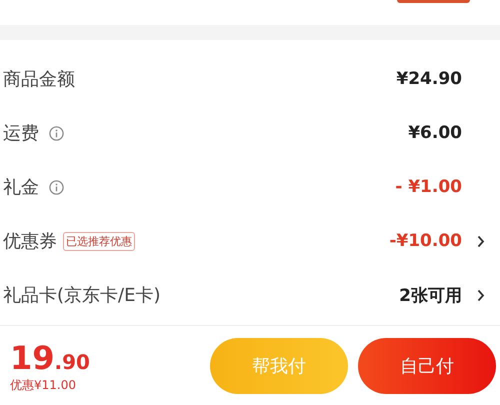 Image resolution: width=500 pixels, height=405 pixels. Describe the element at coordinates (429, 79) in the screenshot. I see `row-value: ¥24.90` at that location.